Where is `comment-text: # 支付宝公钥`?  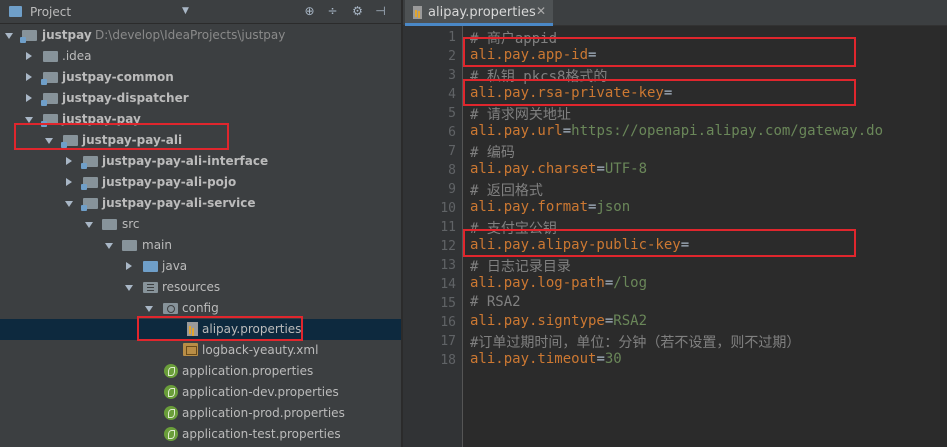
comment-text: # 支付宝公钥 is located at coordinates (513, 229).